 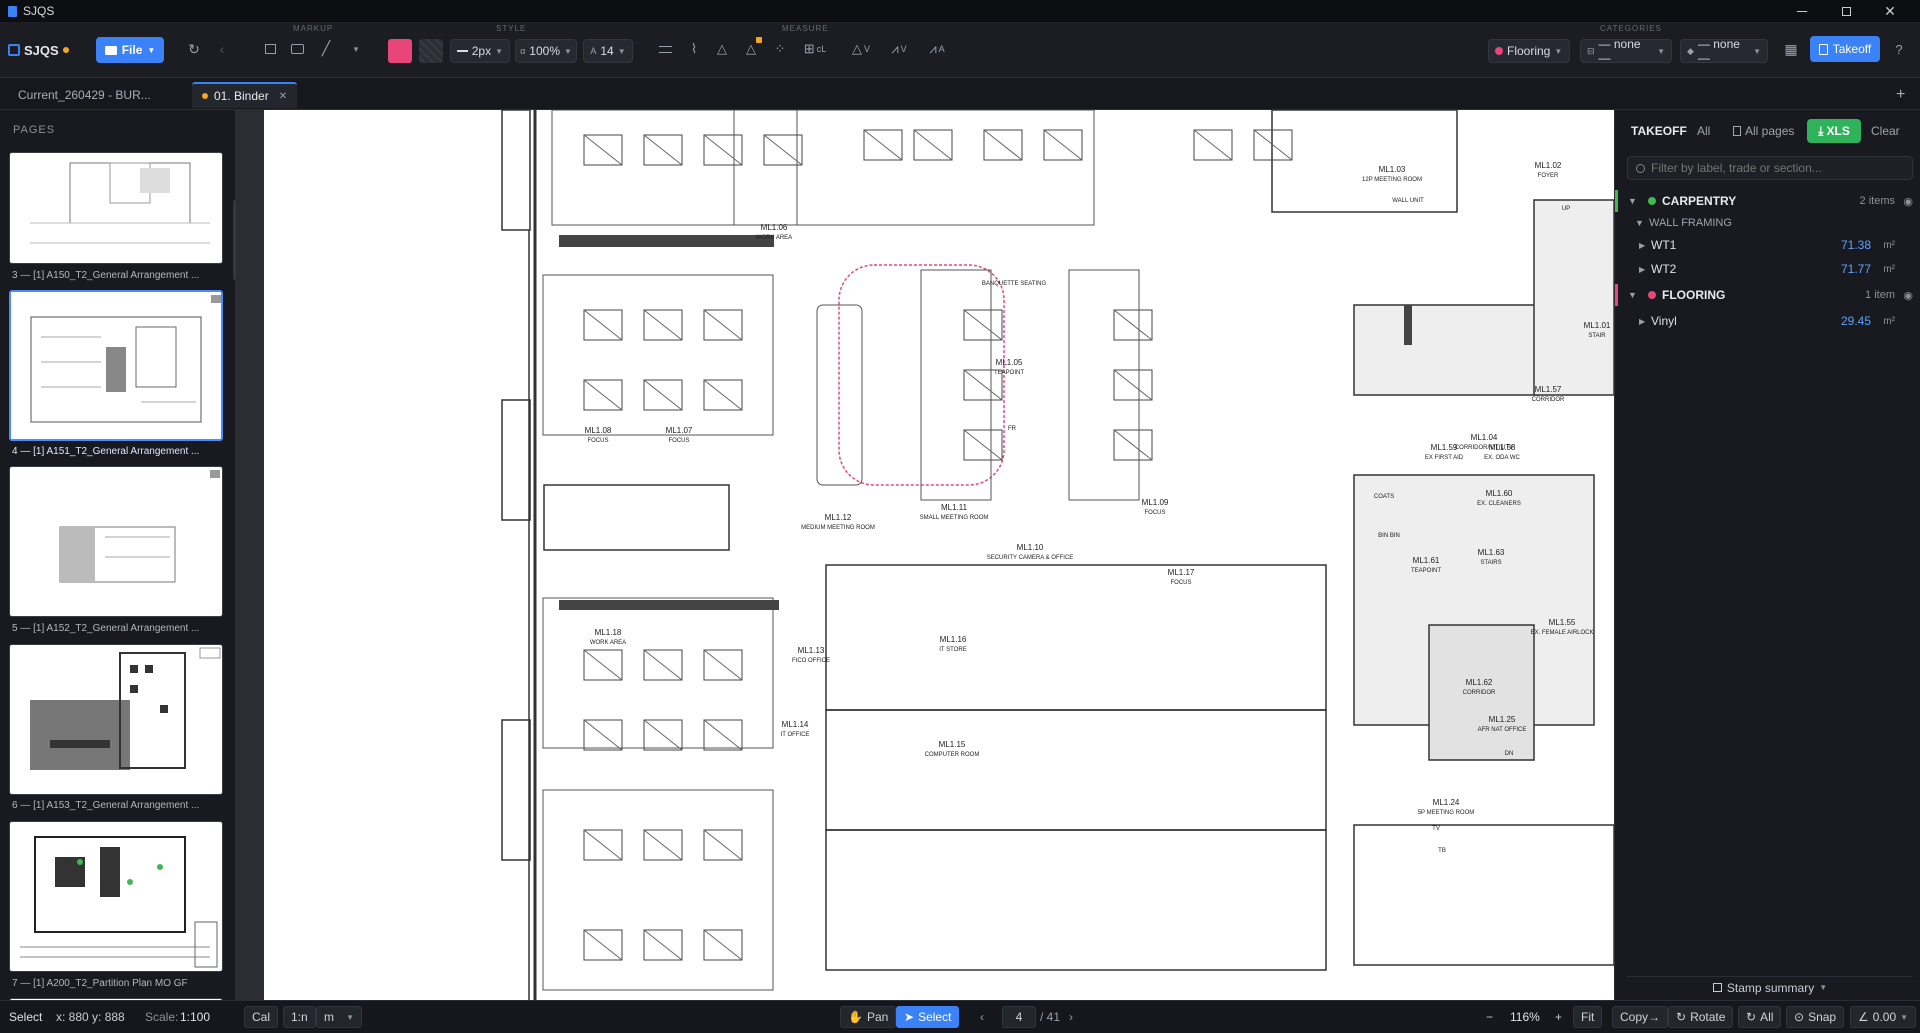 I want to click on stroke-width-select: 2px ▼, so click(x=480, y=51).